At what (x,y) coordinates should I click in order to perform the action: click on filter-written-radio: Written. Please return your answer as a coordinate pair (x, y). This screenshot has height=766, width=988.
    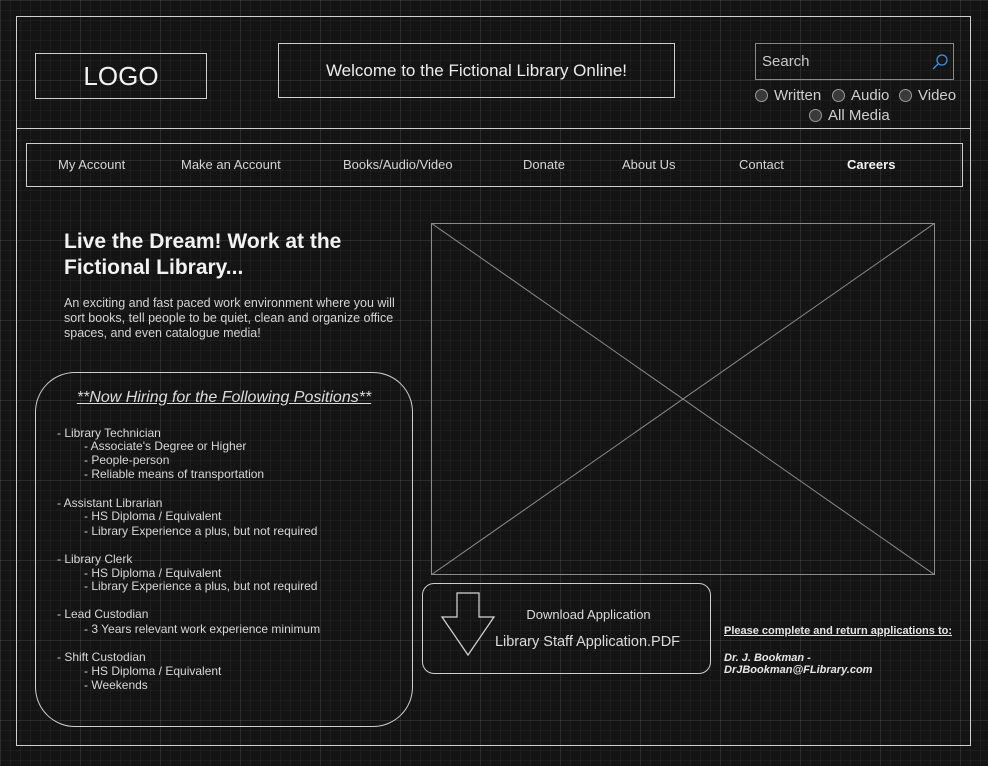
    Looking at the image, I should click on (788, 95).